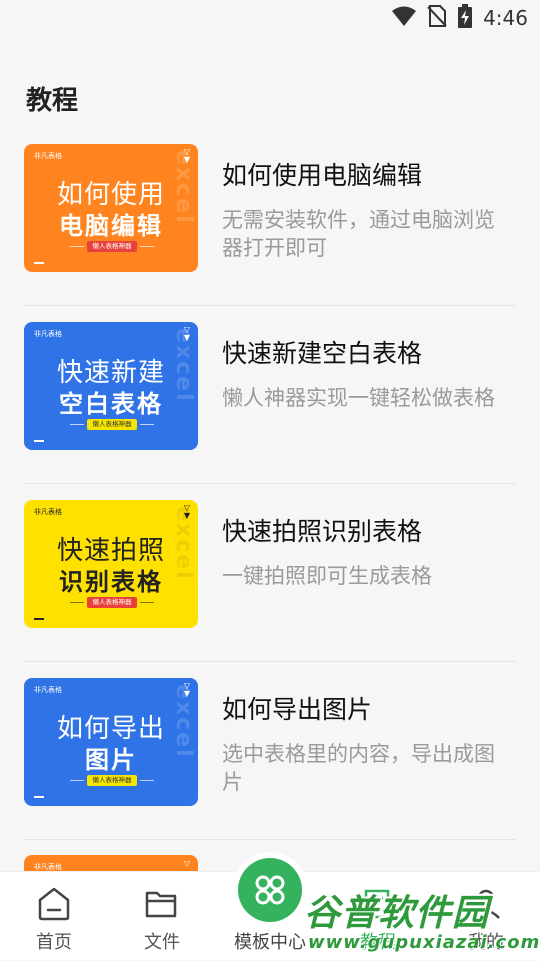 This screenshot has width=540, height=961. What do you see at coordinates (327, 576) in the screenshot?
I see `tutorial-desc: 一键拍照即可生成表格` at bounding box center [327, 576].